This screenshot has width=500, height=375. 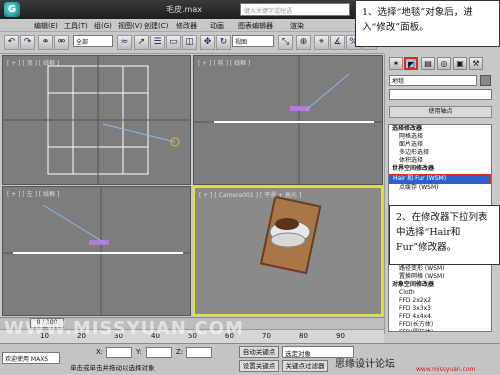 I want to click on use-pivot-button: 使用轴点, so click(x=440, y=112).